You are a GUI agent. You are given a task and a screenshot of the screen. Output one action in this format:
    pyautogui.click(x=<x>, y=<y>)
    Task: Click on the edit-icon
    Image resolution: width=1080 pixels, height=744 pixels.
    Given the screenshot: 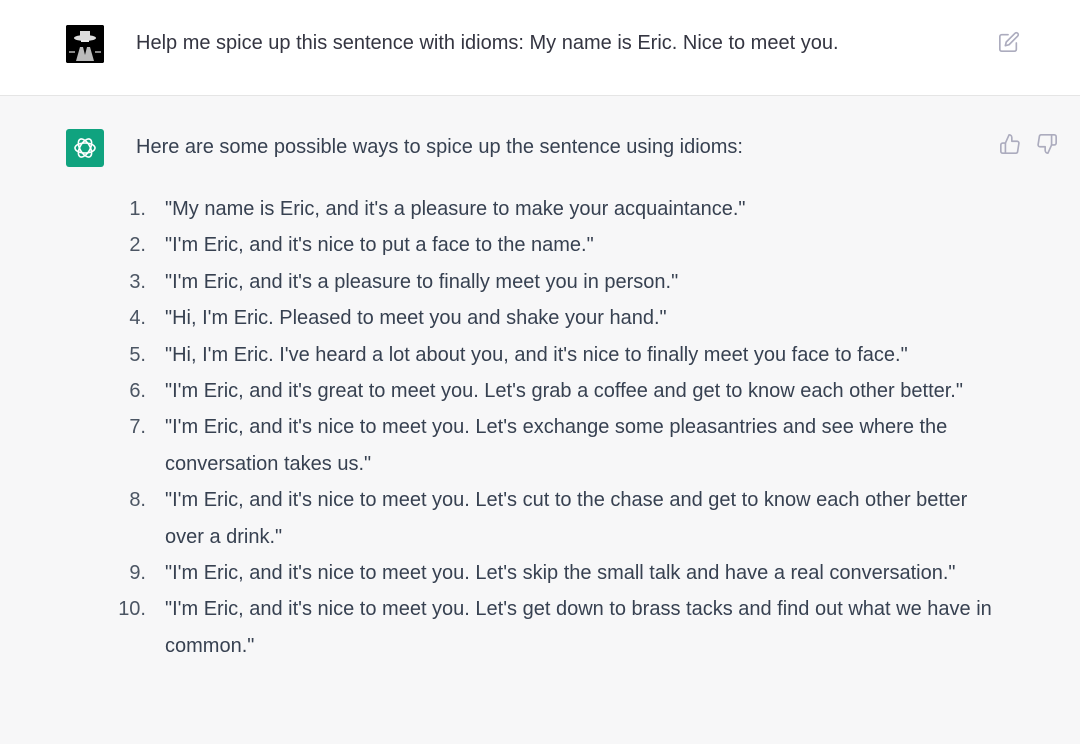 What is the action you would take?
    pyautogui.click(x=1009, y=42)
    